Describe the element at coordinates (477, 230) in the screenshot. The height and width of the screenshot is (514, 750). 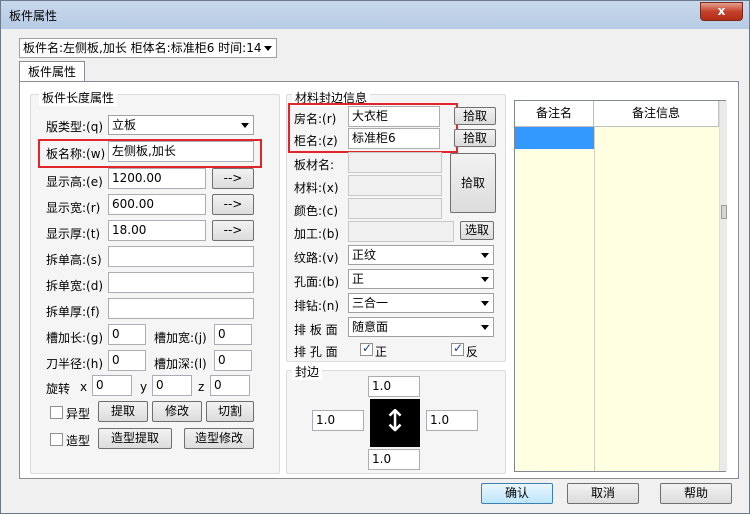
I see `select-process-button: 选取` at that location.